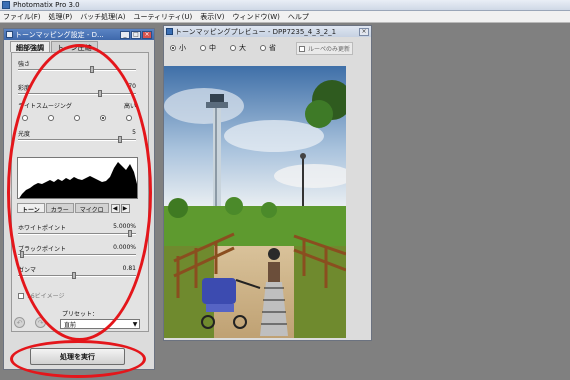 Image resolution: width=570 pixels, height=380 pixels. Describe the element at coordinates (268, 48) in the screenshot. I see `size-option-fit: 省` at that location.